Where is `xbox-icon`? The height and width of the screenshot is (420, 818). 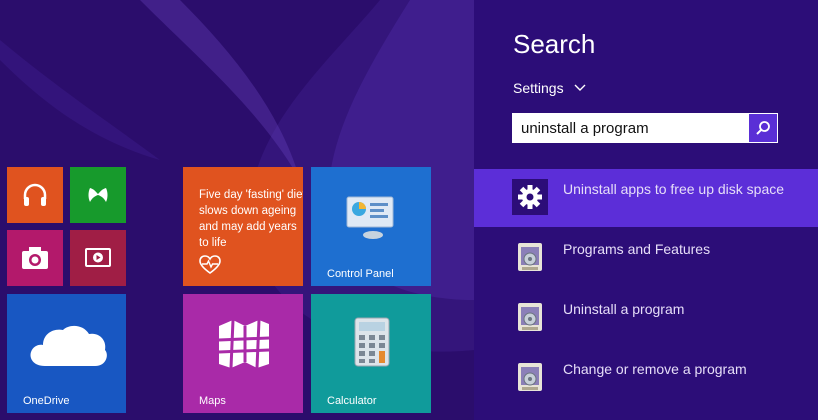
xbox-icon is located at coordinates (98, 195).